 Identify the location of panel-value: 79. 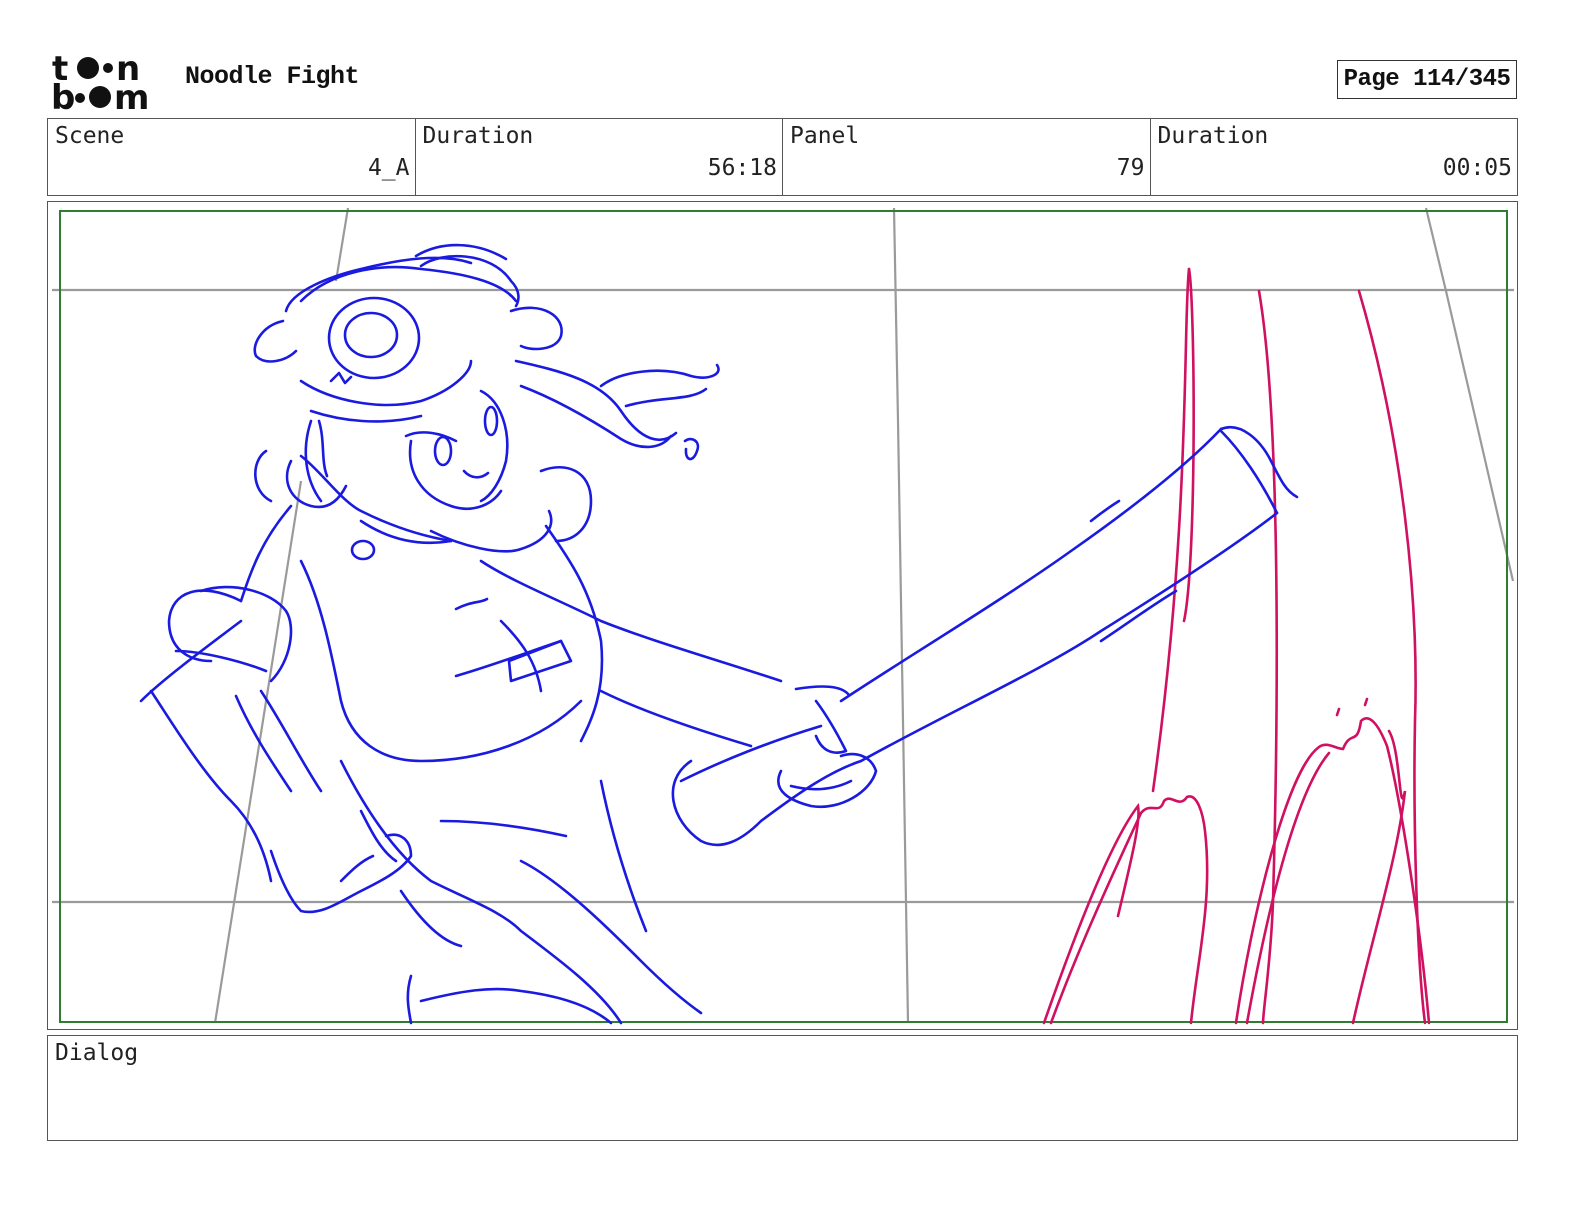
(1130, 168).